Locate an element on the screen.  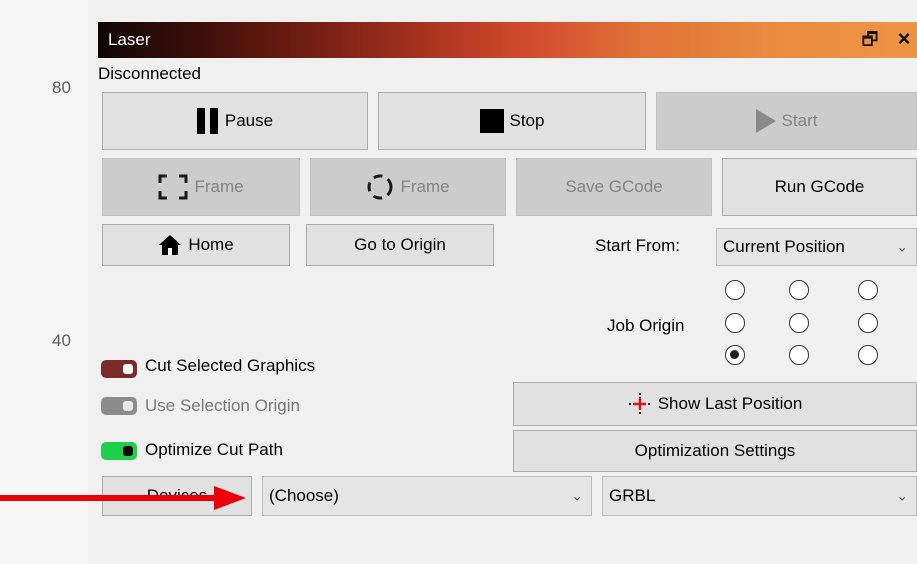
crosshair-icon is located at coordinates (639, 404).